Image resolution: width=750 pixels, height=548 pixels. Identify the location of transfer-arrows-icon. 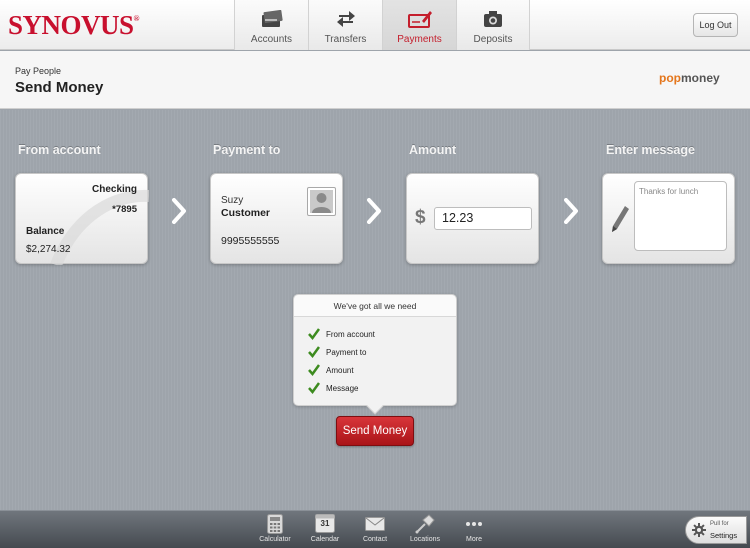
(345, 19).